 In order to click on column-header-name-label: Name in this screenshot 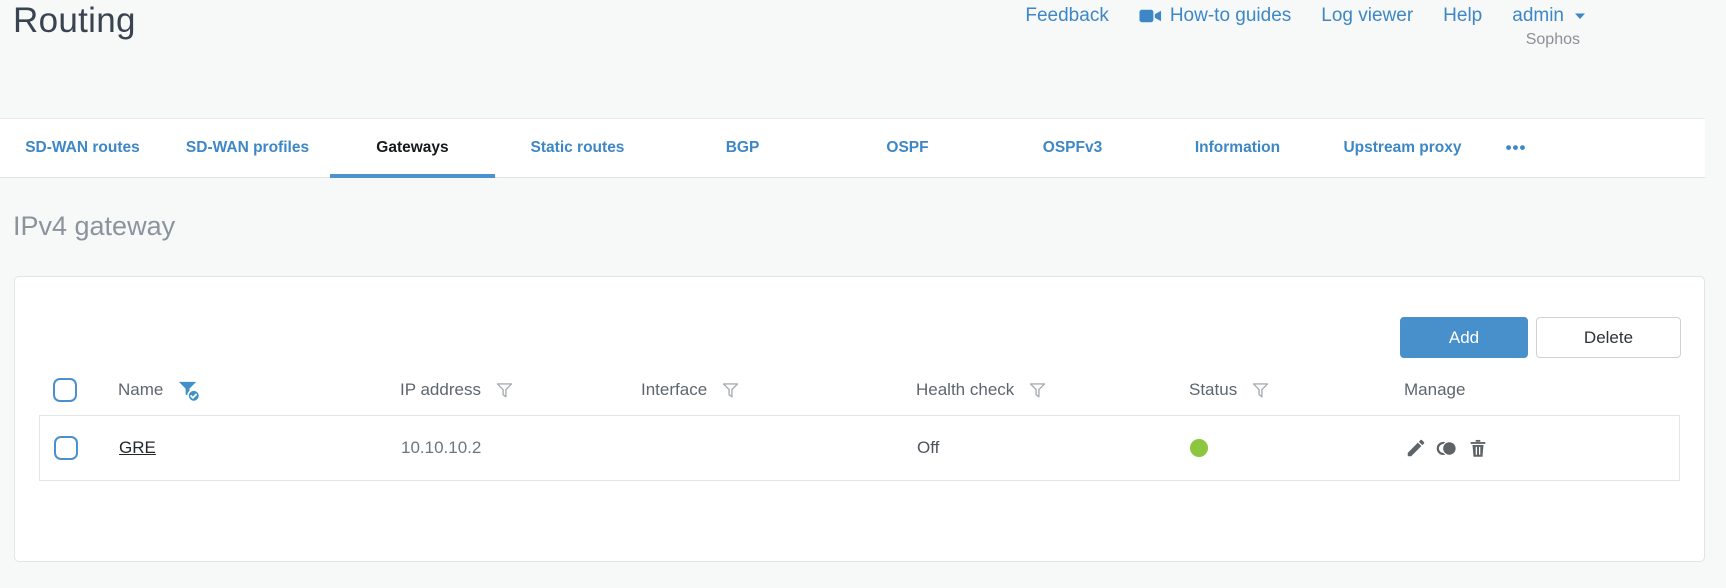, I will do `click(141, 389)`.